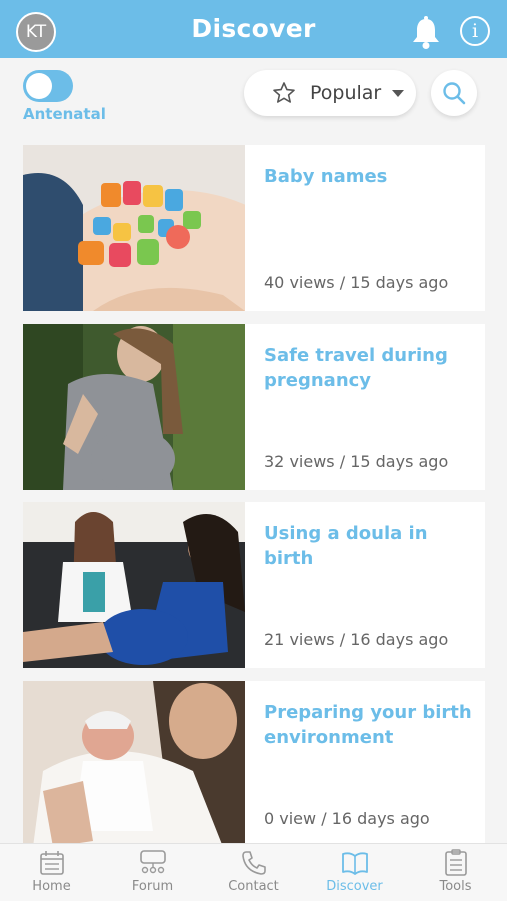 This screenshot has width=507, height=901. What do you see at coordinates (134, 228) in the screenshot?
I see `article-thumbnail-baby-names` at bounding box center [134, 228].